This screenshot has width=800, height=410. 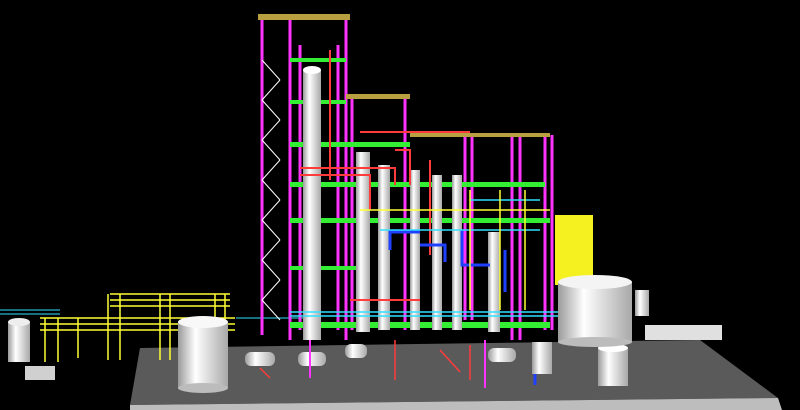 What do you see at coordinates (683, 332) in the screenshot?
I see `right-pad` at bounding box center [683, 332].